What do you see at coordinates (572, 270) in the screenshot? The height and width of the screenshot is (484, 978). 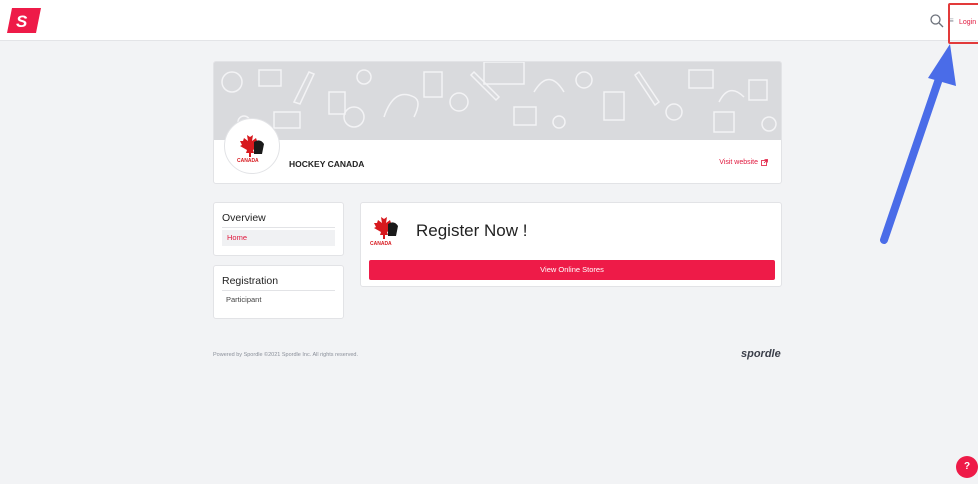 I see `view-online-stores-button: View Online Stores` at bounding box center [572, 270].